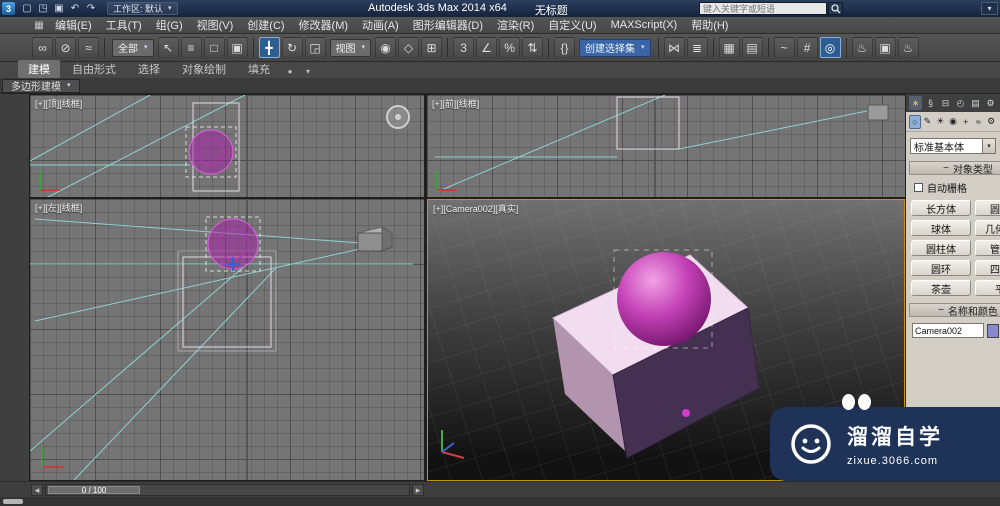  Describe the element at coordinates (941, 268) in the screenshot. I see `torus-button: 圆环` at that location.